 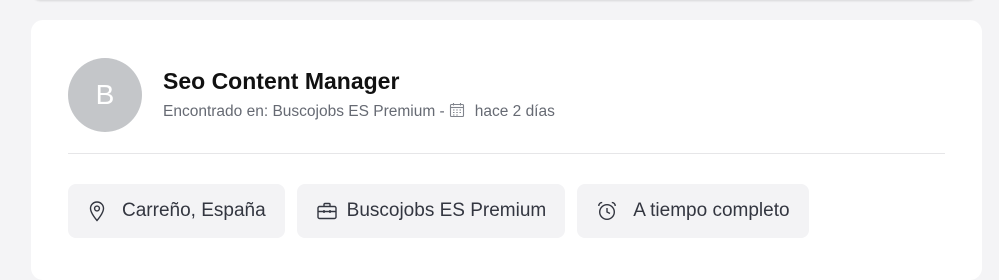 I want to click on found-in-text: Encontrado en: Buscojobs ES Premium -, so click(x=304, y=111).